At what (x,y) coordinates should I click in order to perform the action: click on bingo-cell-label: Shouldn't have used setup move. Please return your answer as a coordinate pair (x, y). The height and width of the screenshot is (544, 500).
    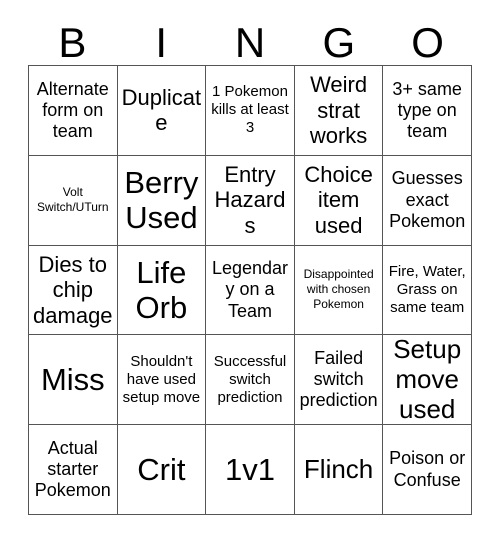
    Looking at the image, I should click on (161, 379).